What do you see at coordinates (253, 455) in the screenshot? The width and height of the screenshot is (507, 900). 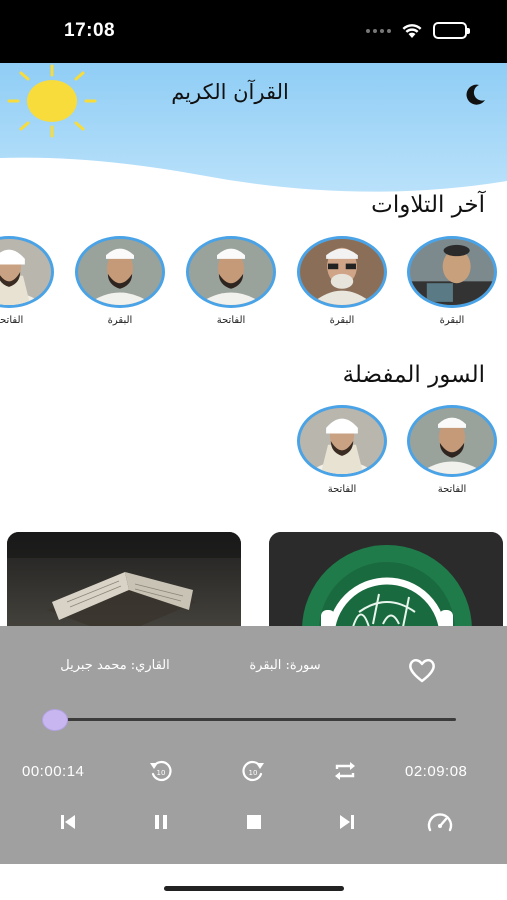 I see `favorites-list: الفاتحة الفاتحة` at bounding box center [253, 455].